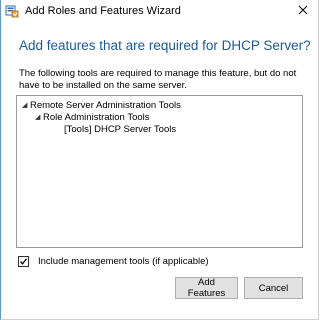 This screenshot has height=320, width=320. What do you see at coordinates (105, 105) in the screenshot?
I see `tree-item-label: Remote Server Administration Tools` at bounding box center [105, 105].